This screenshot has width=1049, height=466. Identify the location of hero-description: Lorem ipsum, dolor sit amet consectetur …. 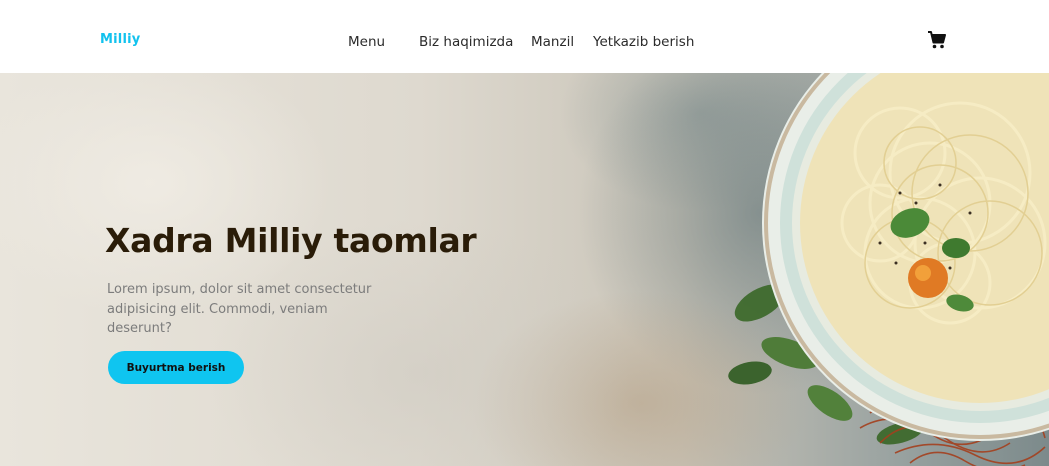
(239, 309).